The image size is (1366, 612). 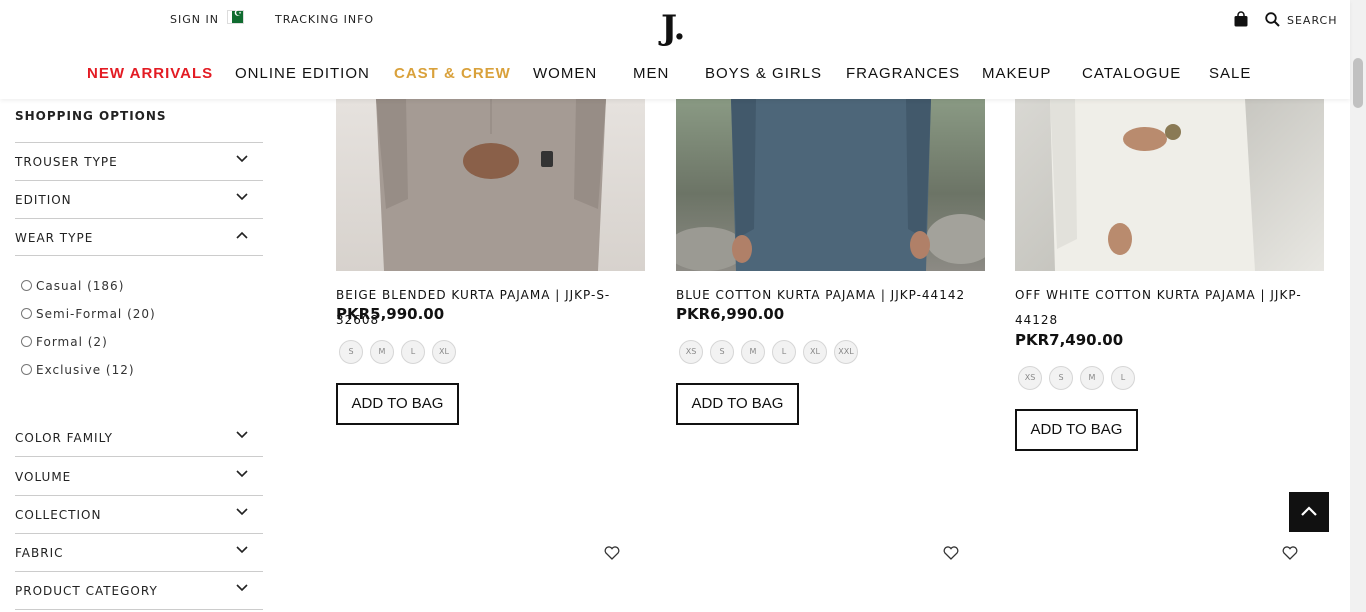 I want to click on product-price: PKR7,490.00, so click(x=1069, y=340).